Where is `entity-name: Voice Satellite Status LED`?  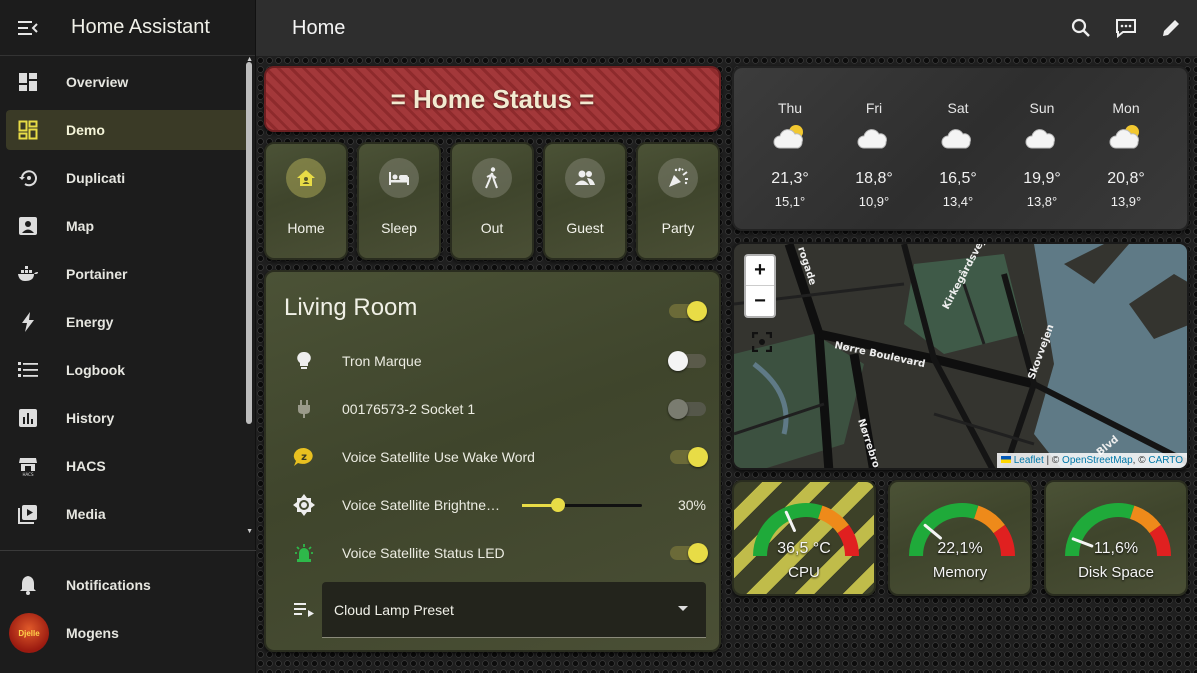 entity-name: Voice Satellite Status LED is located at coordinates (423, 553).